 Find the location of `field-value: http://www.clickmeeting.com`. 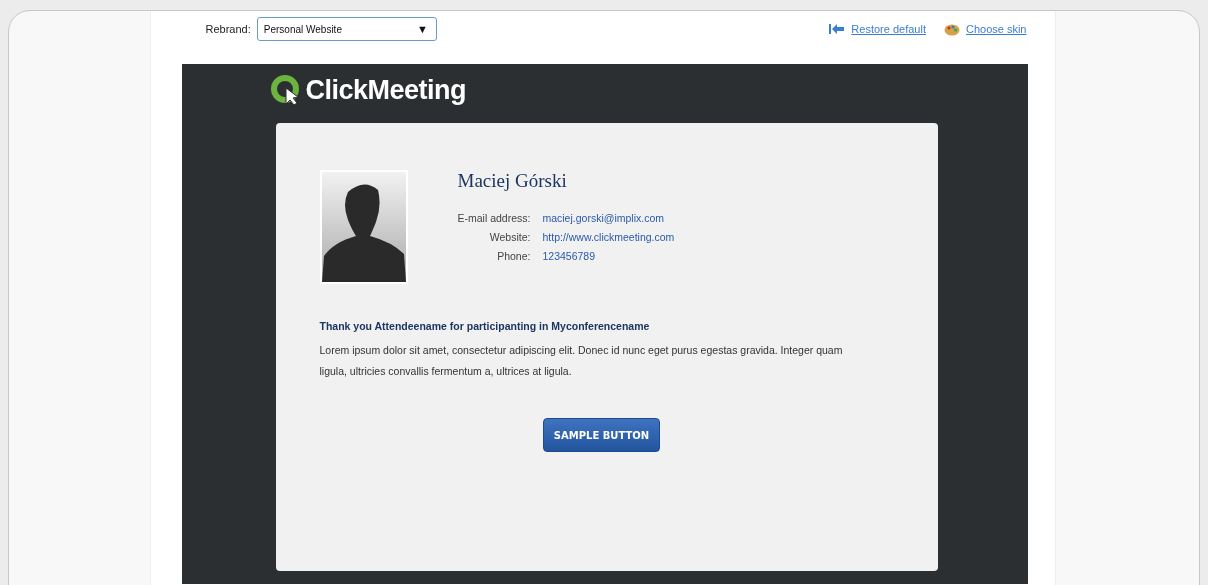

field-value: http://www.clickmeeting.com is located at coordinates (608, 237).